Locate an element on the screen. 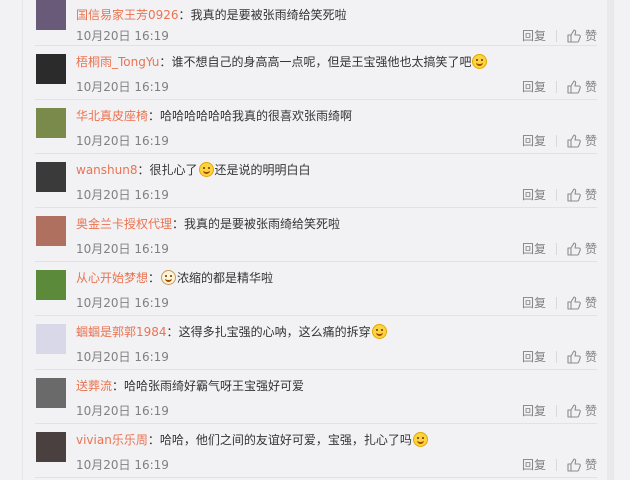  comment-content: vivian乐乐周：哈哈，他们之间的友谊好可爱，宝强，扎心了吗 is located at coordinates (336, 440).